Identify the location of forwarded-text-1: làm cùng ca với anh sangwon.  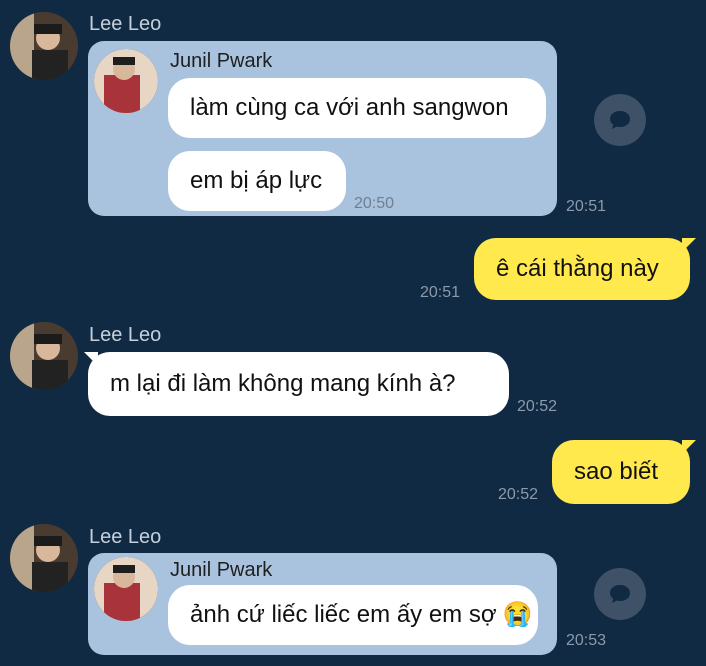
(357, 108).